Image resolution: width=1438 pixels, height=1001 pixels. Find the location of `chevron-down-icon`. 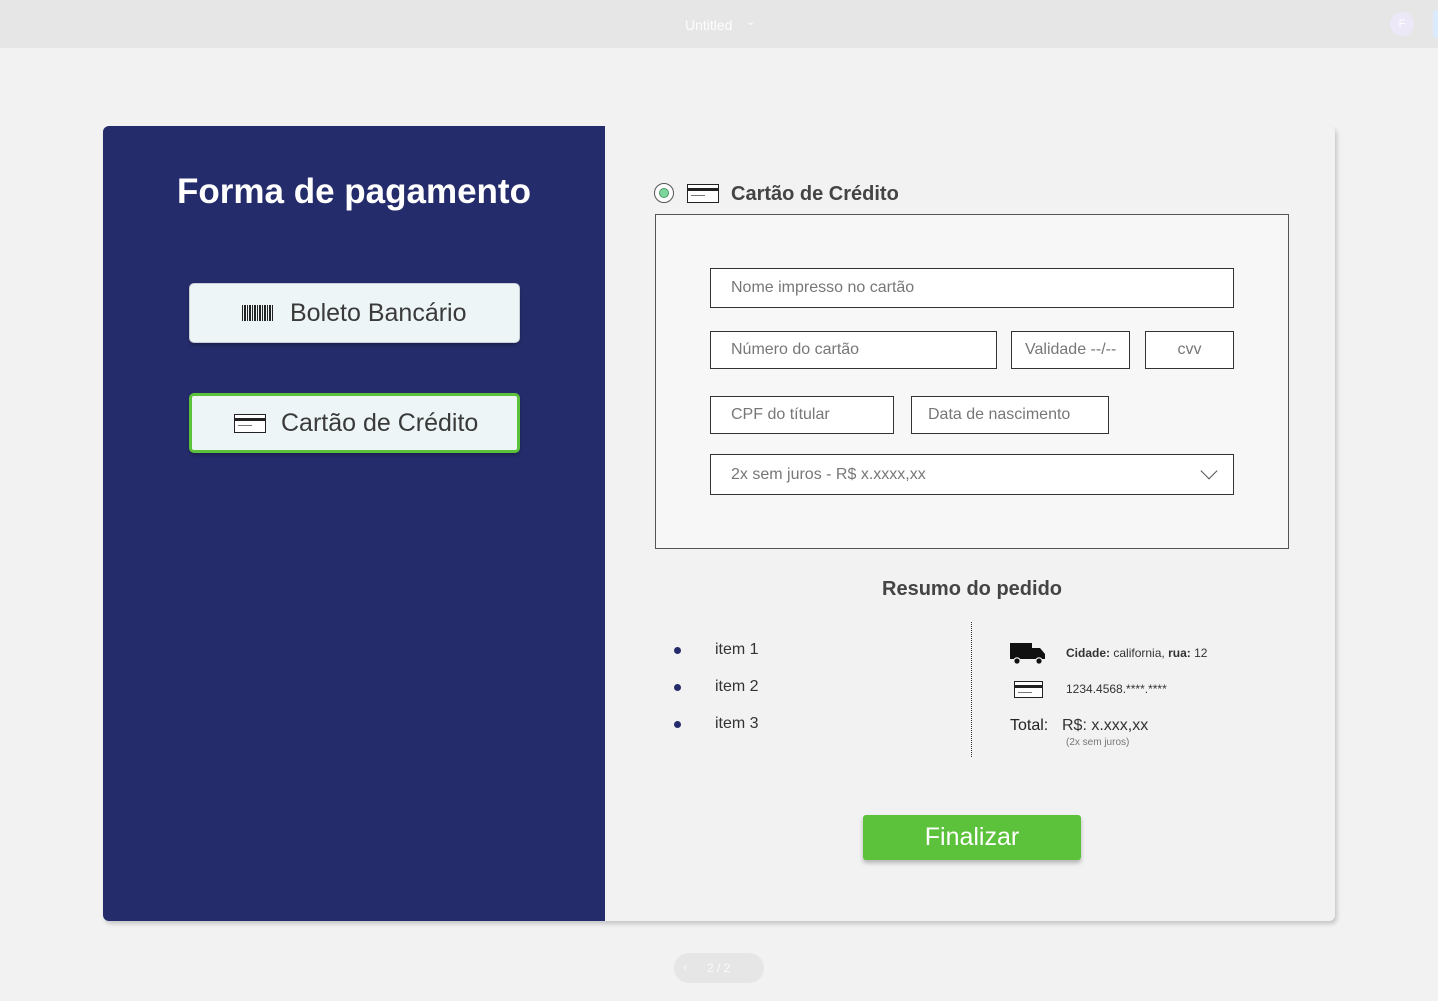

chevron-down-icon is located at coordinates (1209, 471).